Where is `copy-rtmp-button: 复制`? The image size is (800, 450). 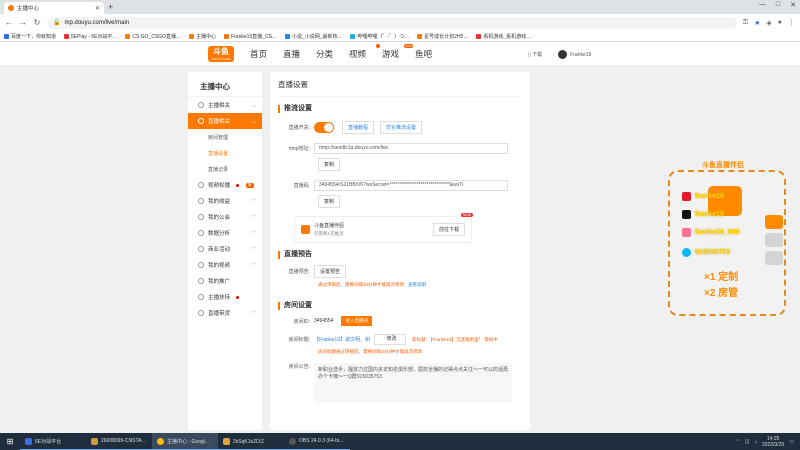 copy-rtmp-button: 复制 is located at coordinates (329, 164).